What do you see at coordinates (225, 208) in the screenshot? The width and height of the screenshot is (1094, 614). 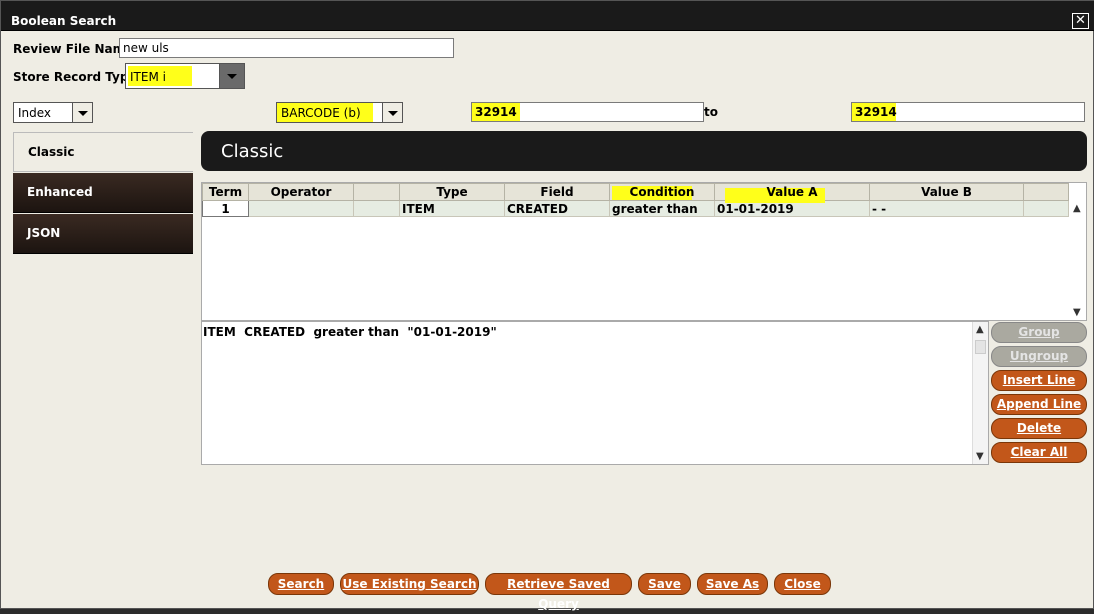 I see `cell-term: 1` at bounding box center [225, 208].